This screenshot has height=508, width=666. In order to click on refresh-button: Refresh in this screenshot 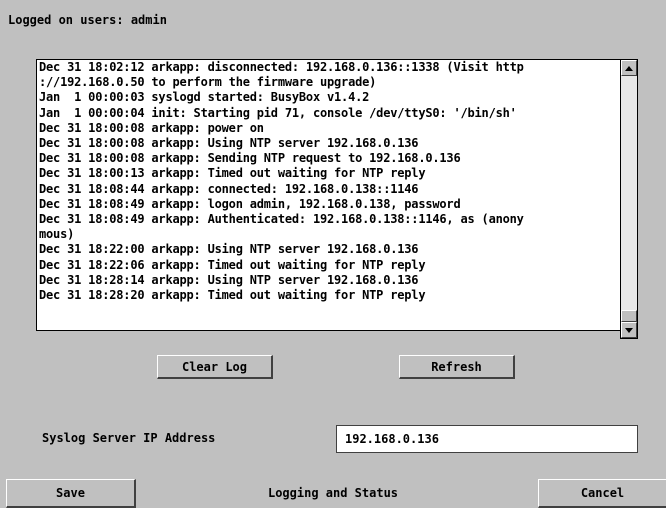, I will do `click(457, 367)`.